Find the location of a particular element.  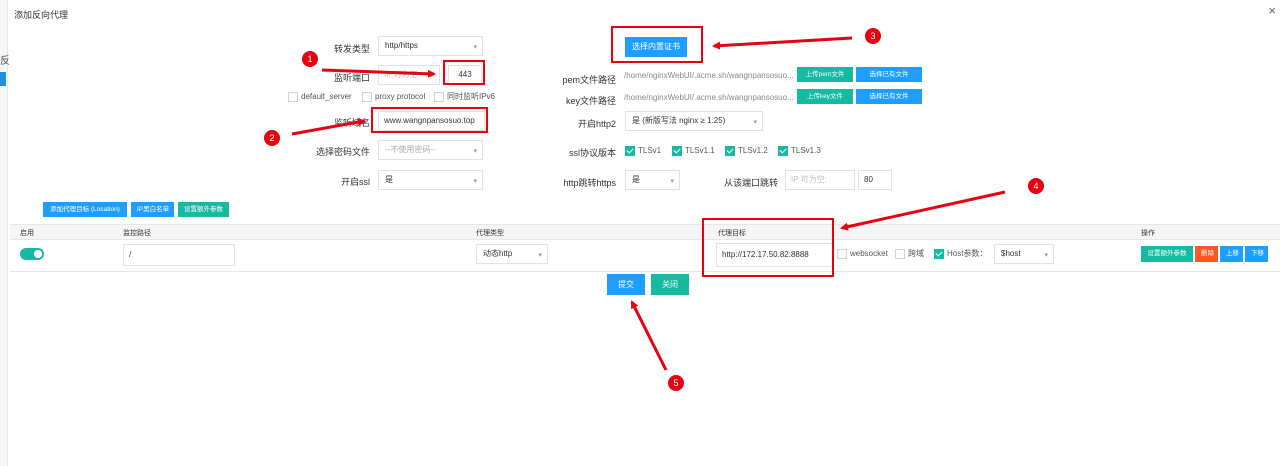

tlsv13-text: TLSv1.3 is located at coordinates (806, 151).